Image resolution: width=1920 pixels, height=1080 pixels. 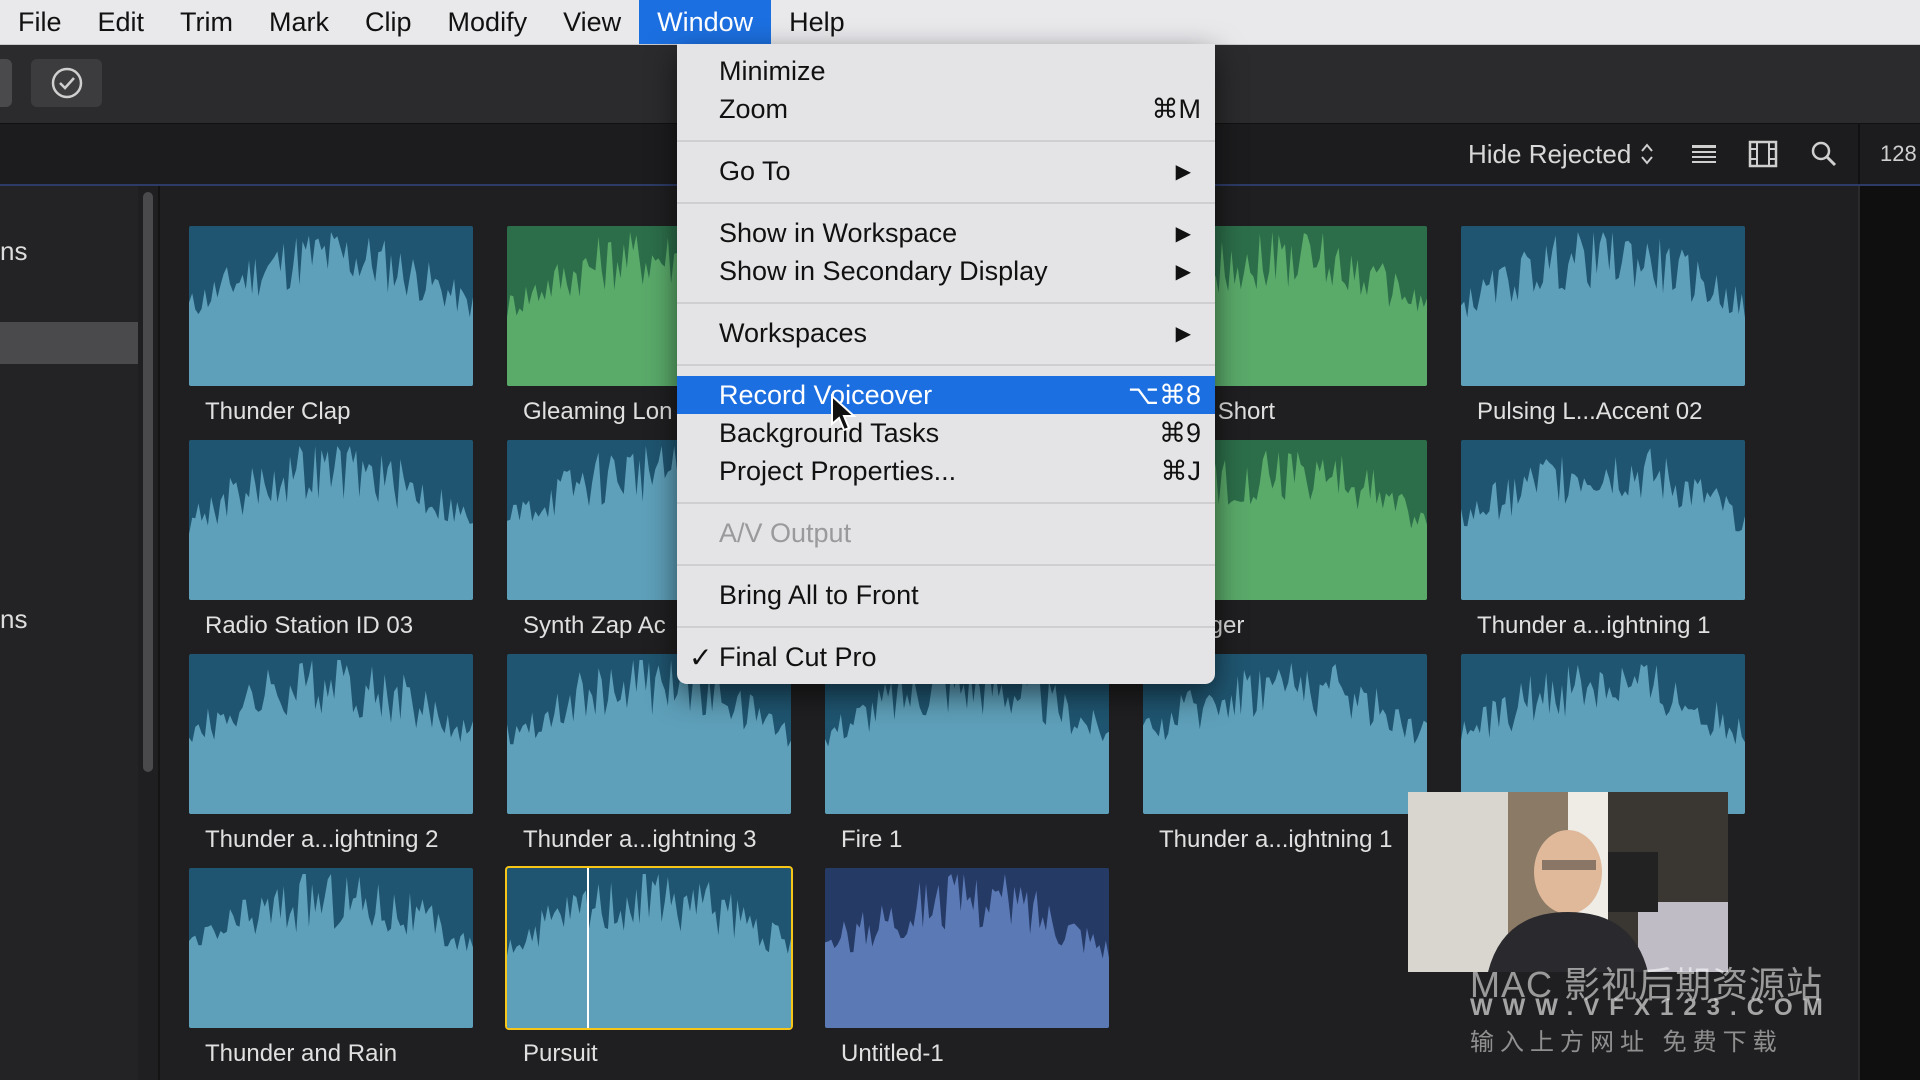 I want to click on skimmer-playhead, so click(x=588, y=948).